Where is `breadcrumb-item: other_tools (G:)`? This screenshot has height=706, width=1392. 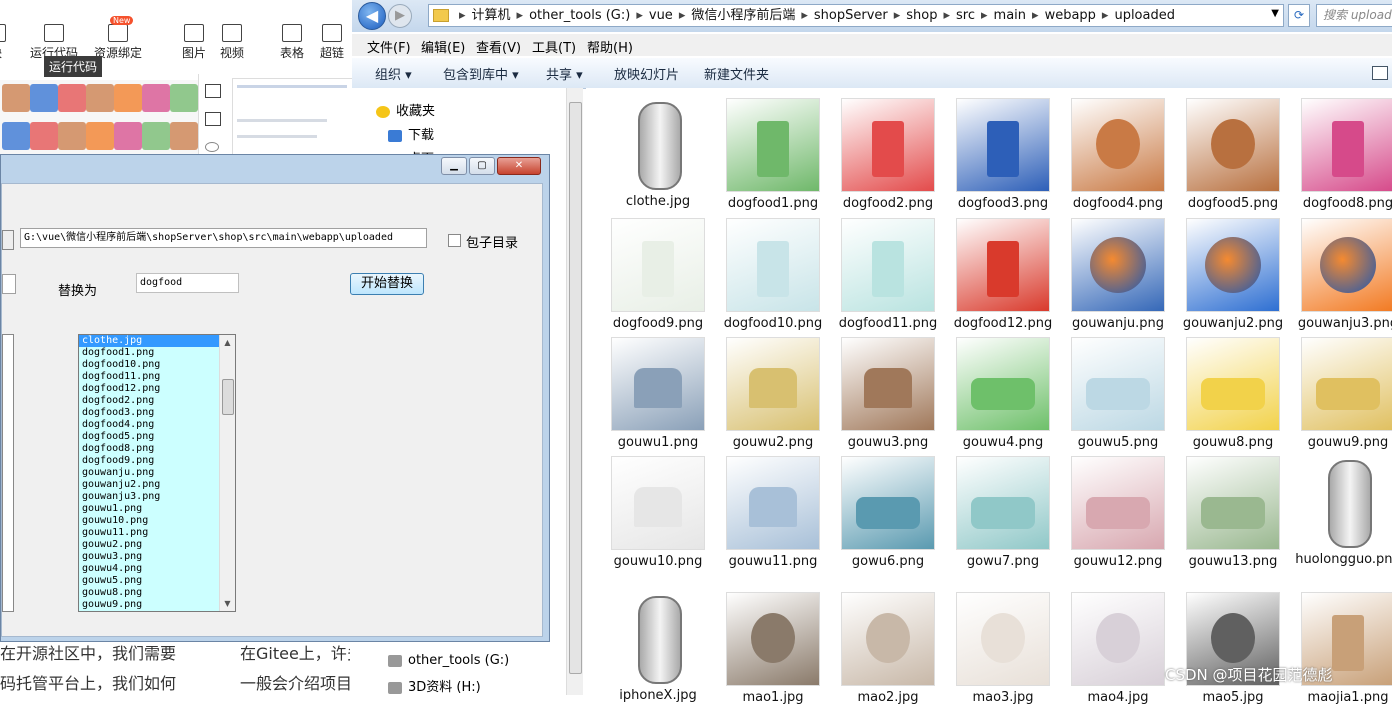 breadcrumb-item: other_tools (G:) is located at coordinates (579, 15).